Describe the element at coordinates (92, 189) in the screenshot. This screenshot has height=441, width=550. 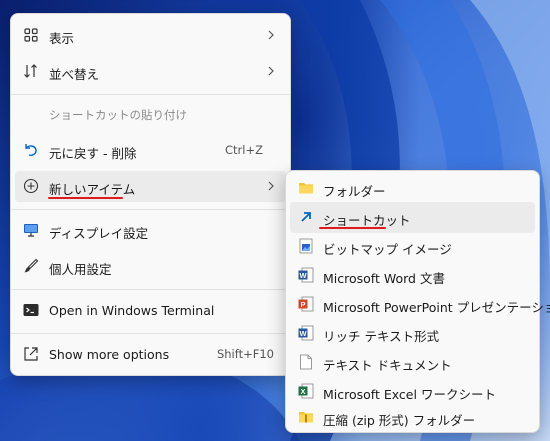
I see `menu-item-label: 新しいアイテム` at that location.